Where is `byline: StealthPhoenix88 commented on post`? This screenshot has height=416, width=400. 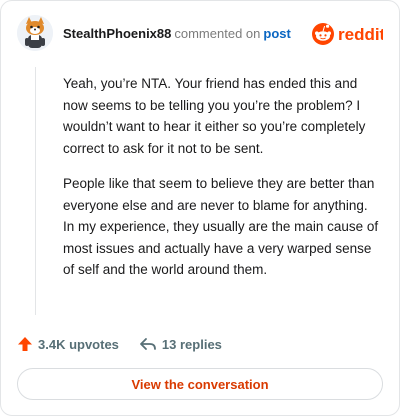
byline: StealthPhoenix88 commented on post is located at coordinates (177, 33).